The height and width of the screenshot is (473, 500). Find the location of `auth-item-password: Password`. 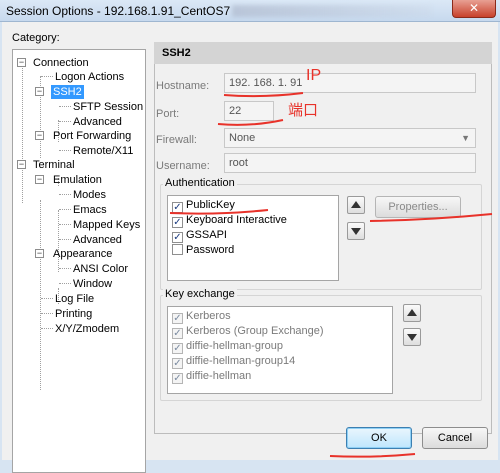

auth-item-password: Password is located at coordinates (203, 250).